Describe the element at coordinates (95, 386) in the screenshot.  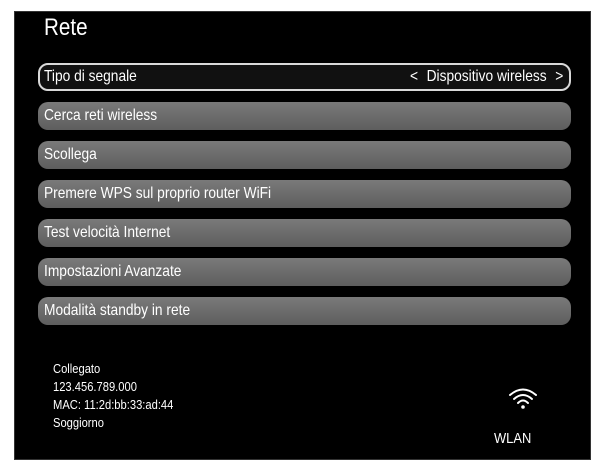
I see `status-ip-address: 123.456.789.000` at that location.